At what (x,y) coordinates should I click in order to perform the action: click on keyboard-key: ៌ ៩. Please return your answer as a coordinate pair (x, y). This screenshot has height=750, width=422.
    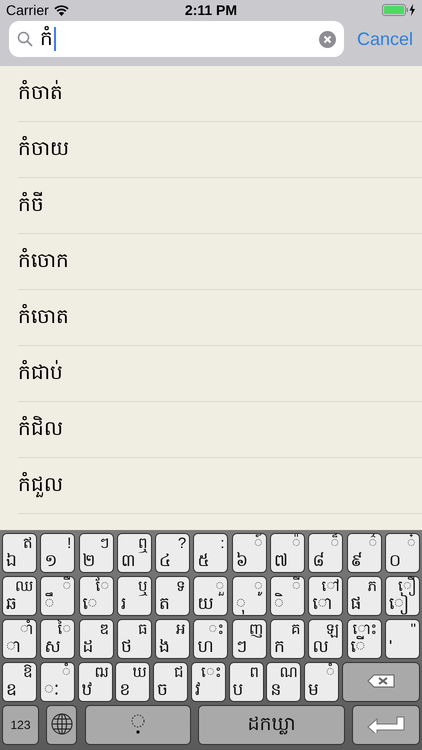
    Looking at the image, I should click on (364, 553).